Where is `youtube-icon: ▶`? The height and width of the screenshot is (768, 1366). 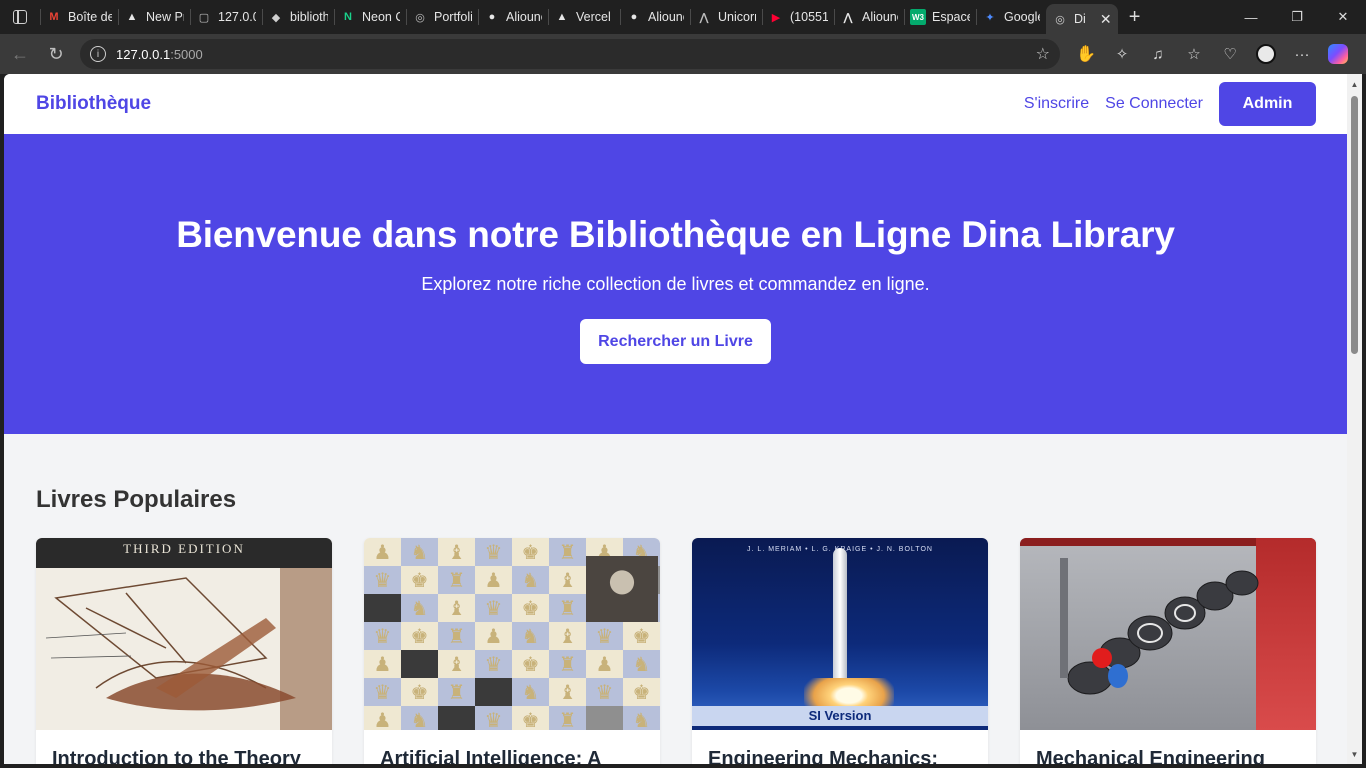 youtube-icon: ▶ is located at coordinates (776, 17).